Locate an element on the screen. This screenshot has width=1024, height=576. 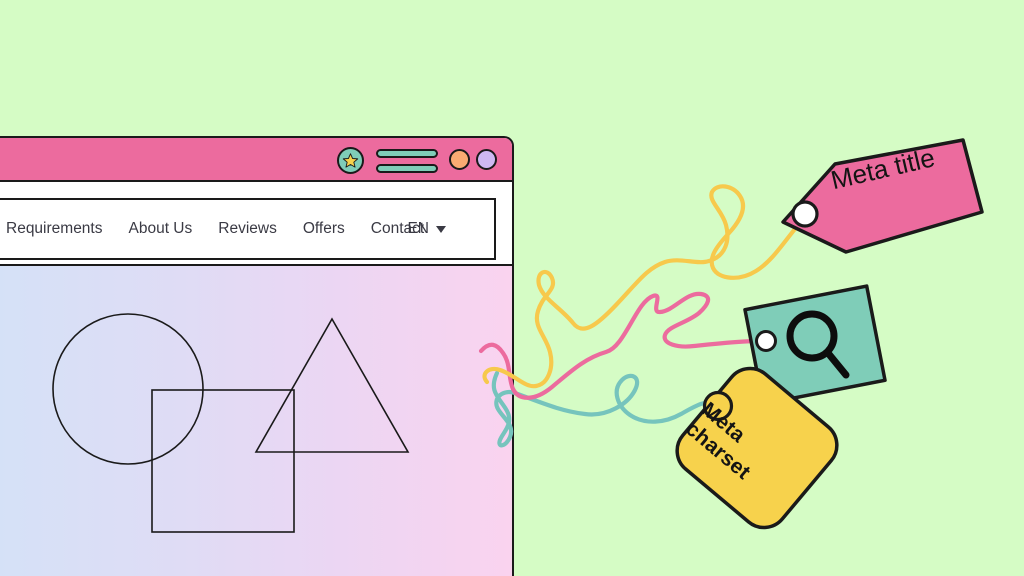
wire-pink is located at coordinates (620, 345).